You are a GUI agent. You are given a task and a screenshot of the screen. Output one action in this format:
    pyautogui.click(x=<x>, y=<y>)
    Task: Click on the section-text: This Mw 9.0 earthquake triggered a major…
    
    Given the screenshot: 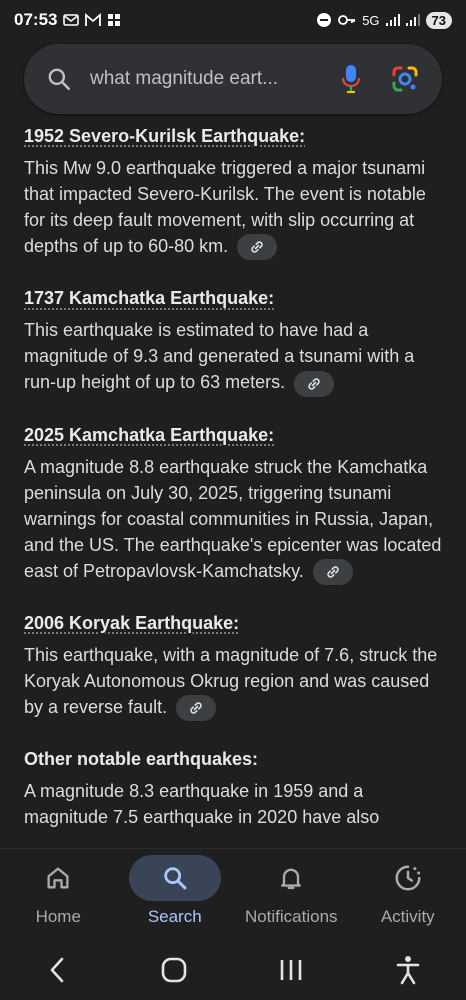 What is the action you would take?
    pyautogui.click(x=234, y=208)
    